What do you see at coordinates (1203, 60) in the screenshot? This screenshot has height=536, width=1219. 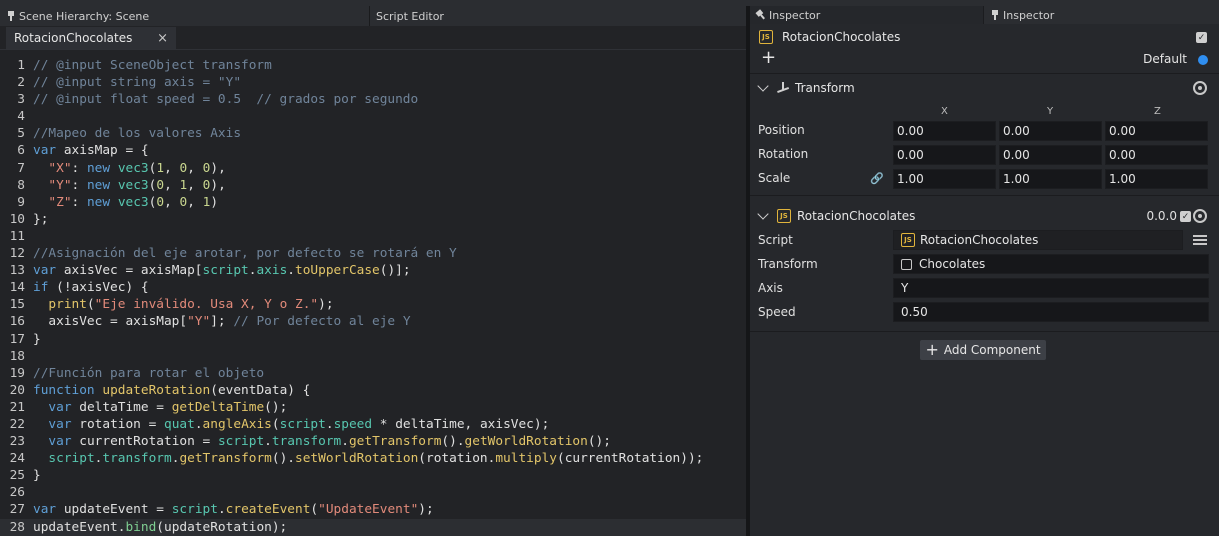 I see `layer-color-dot` at bounding box center [1203, 60].